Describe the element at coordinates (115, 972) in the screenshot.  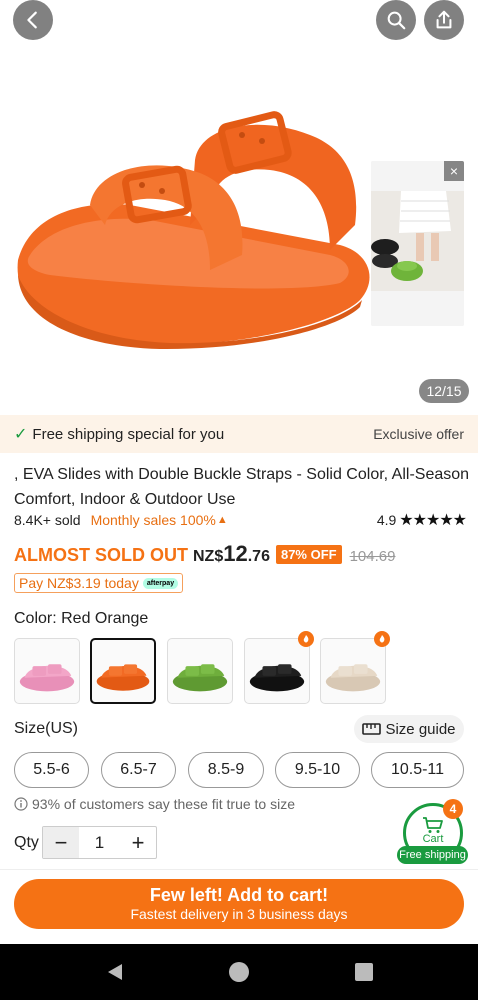
I see `nav-back-icon` at that location.